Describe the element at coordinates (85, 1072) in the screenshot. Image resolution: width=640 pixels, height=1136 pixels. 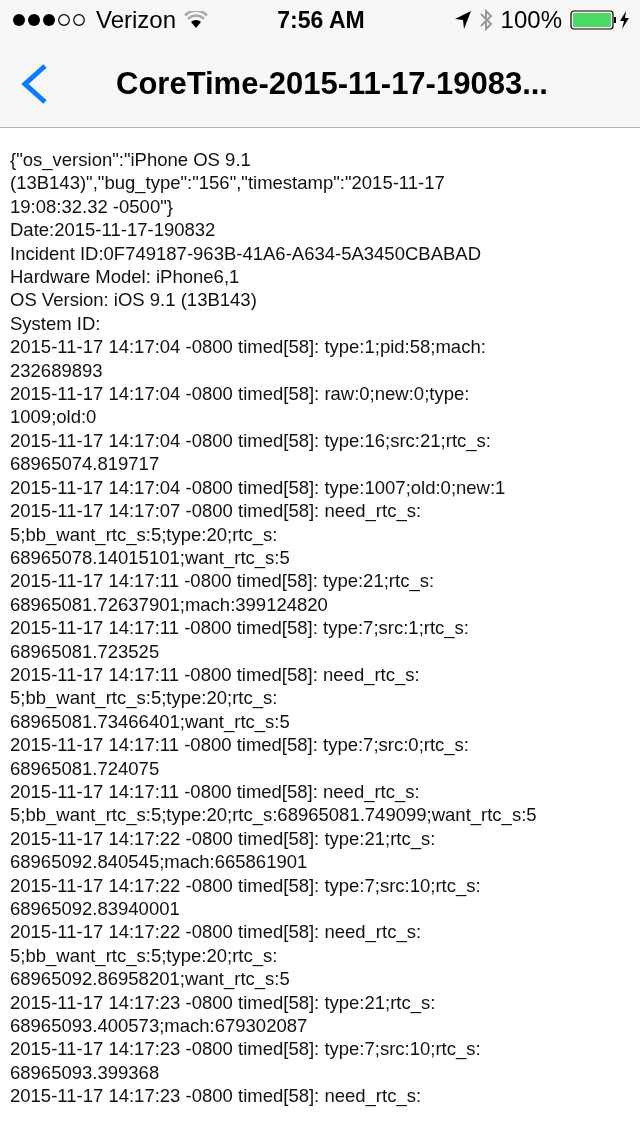
I see `log-line: 68965093.399368` at that location.